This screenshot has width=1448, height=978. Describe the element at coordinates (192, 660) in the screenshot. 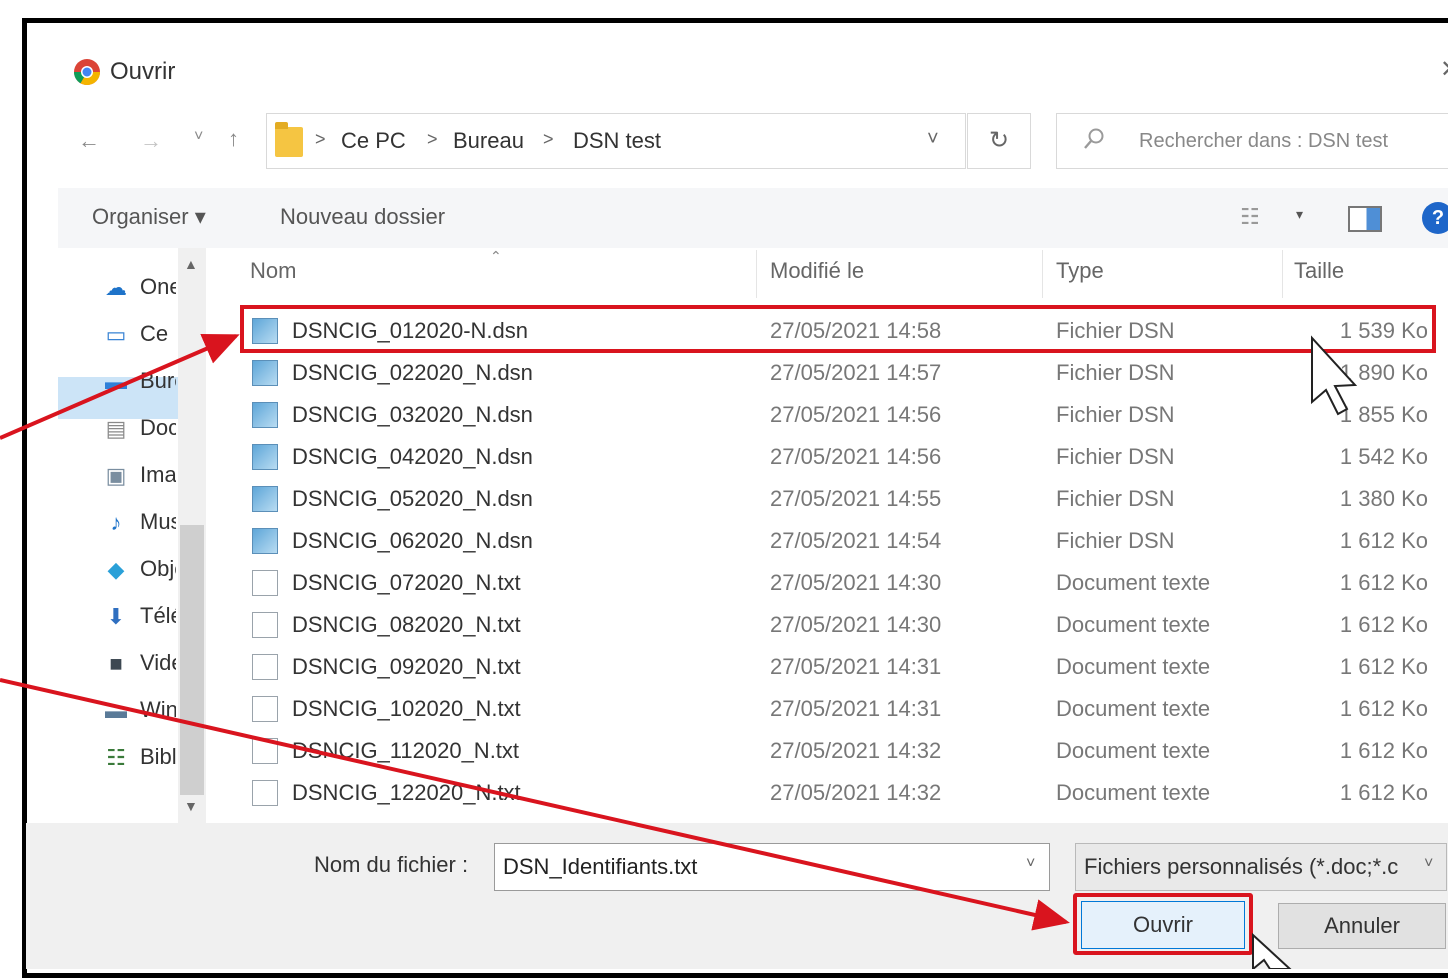

I see `scrollbar-thumb` at that location.